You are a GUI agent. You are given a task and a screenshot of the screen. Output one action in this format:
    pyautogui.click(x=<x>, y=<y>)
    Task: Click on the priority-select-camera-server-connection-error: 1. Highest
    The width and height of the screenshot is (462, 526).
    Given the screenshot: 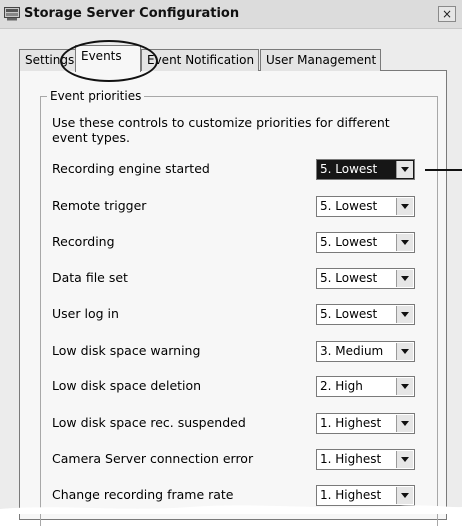 What is the action you would take?
    pyautogui.click(x=365, y=459)
    